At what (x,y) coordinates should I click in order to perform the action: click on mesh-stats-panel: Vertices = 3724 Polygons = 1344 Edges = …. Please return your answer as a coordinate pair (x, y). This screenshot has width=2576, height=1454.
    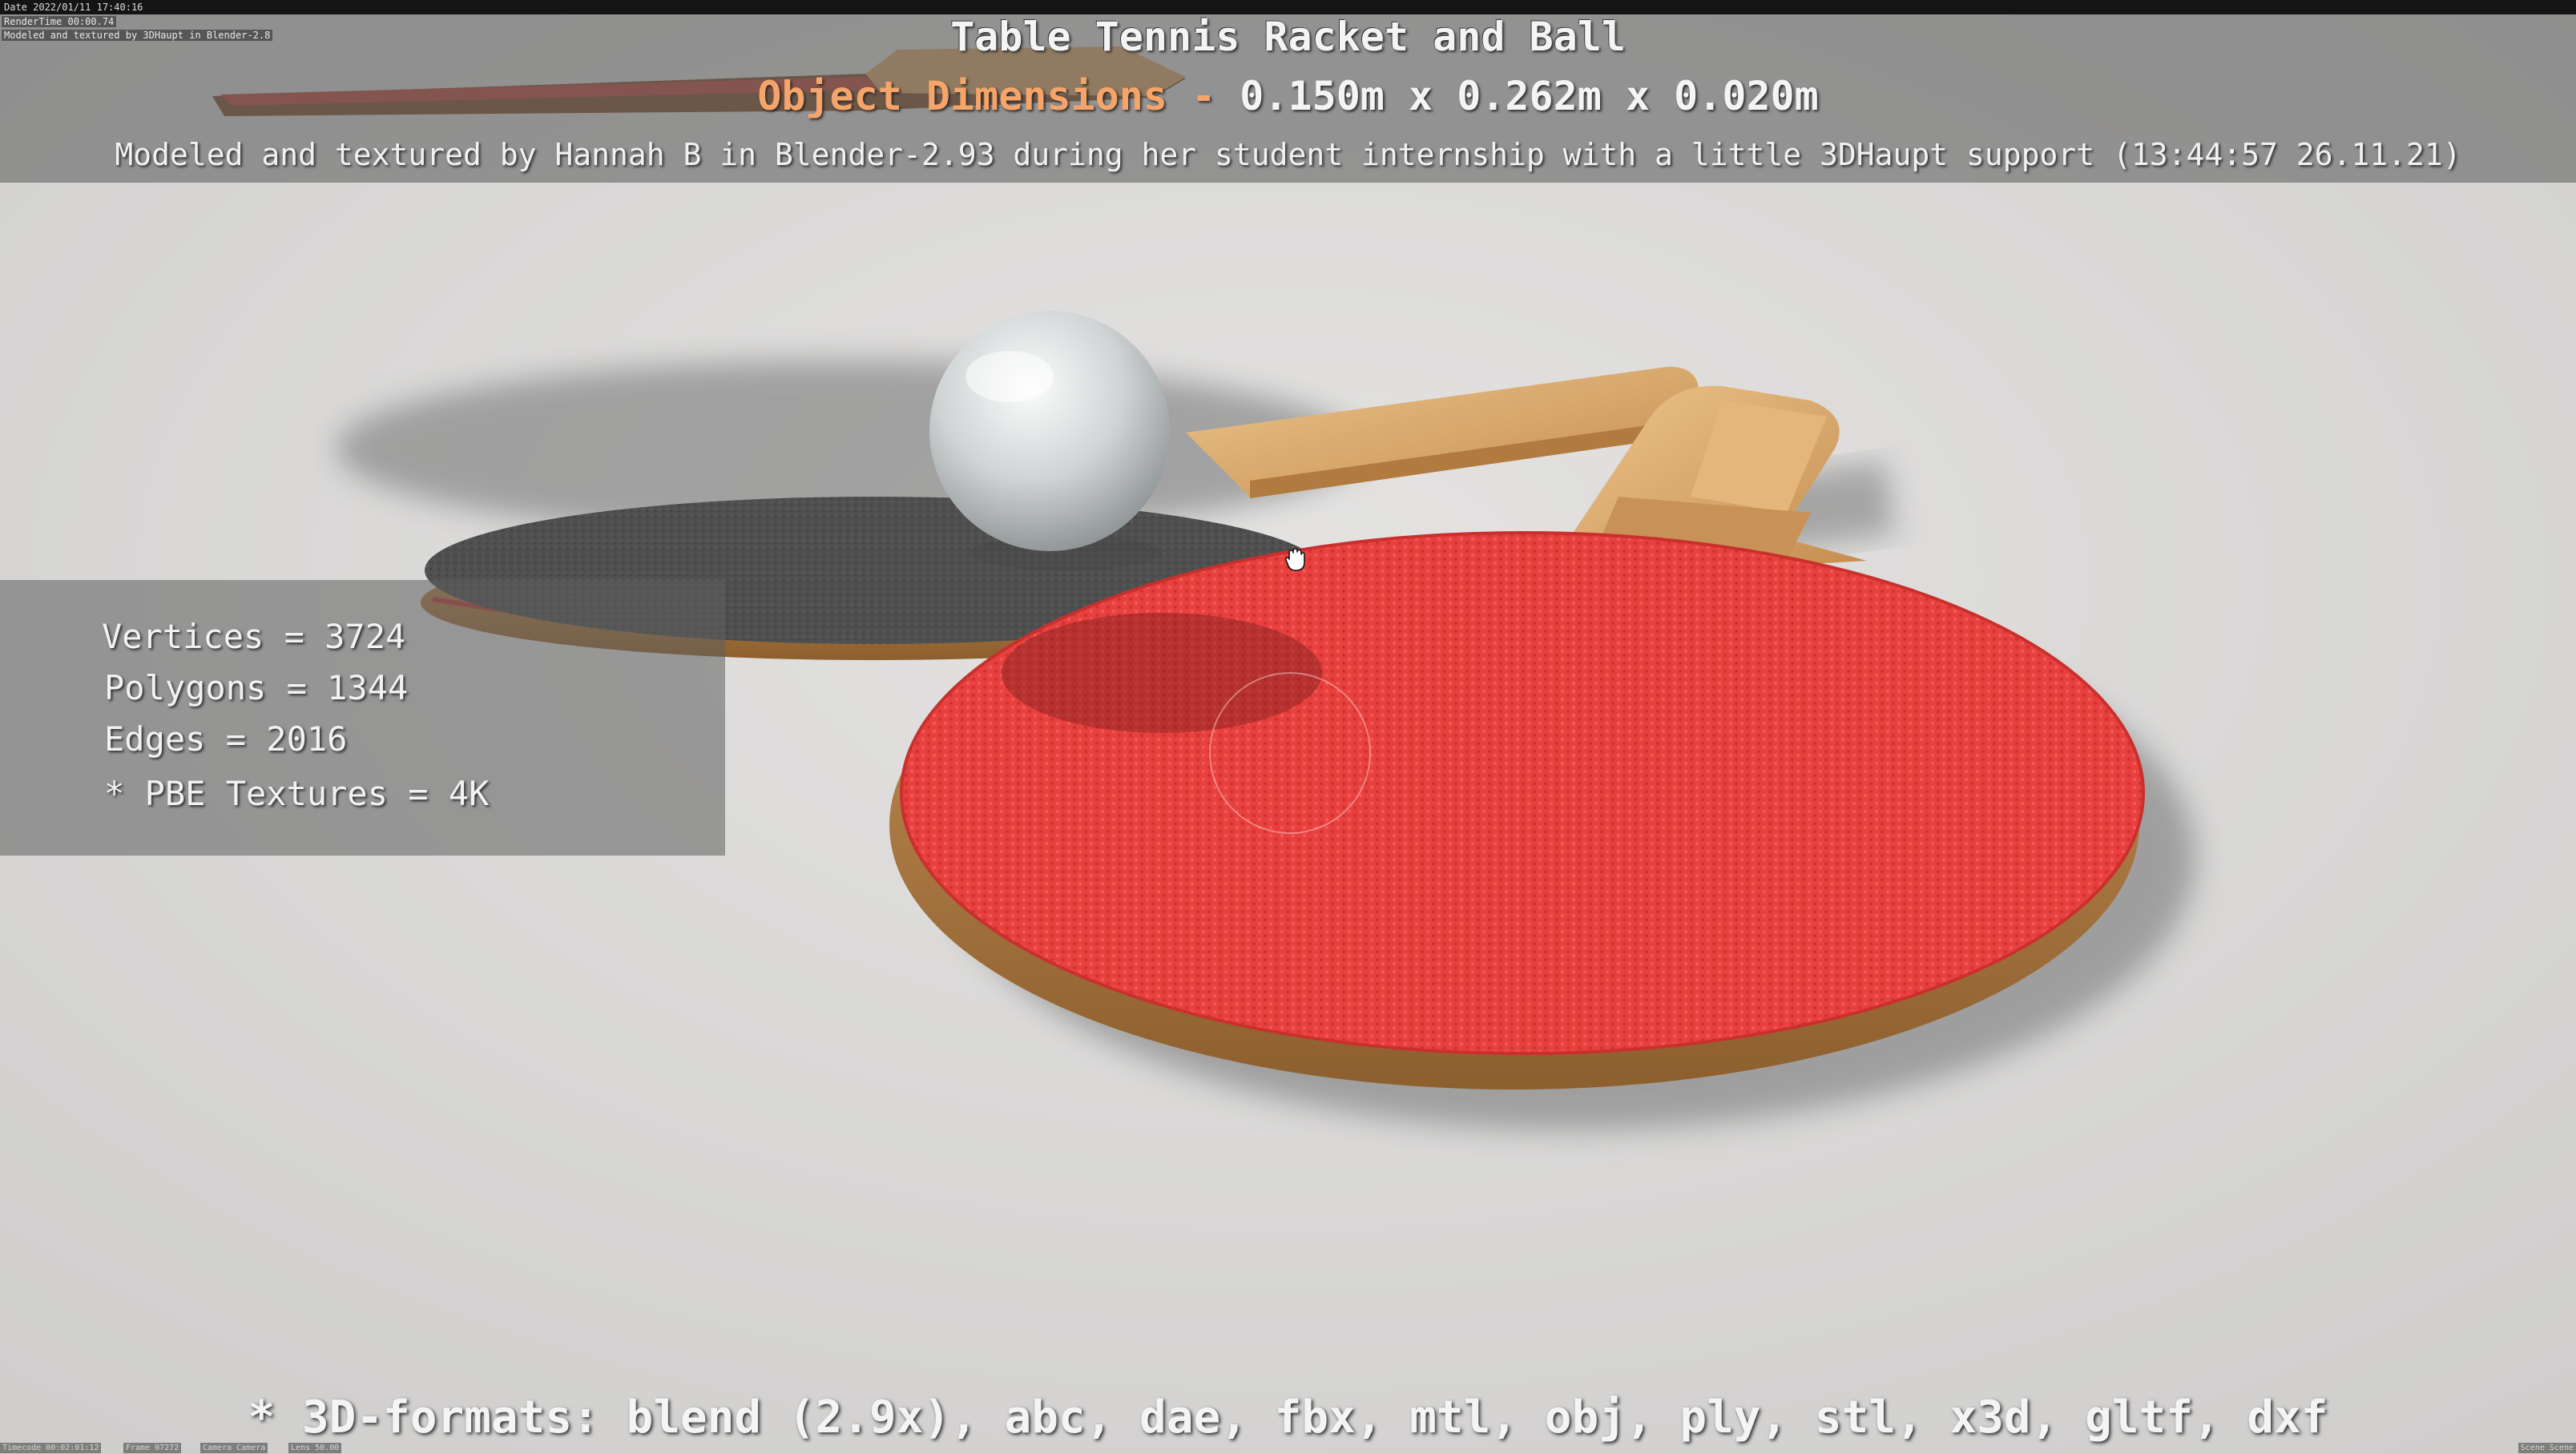
    Looking at the image, I should click on (362, 718).